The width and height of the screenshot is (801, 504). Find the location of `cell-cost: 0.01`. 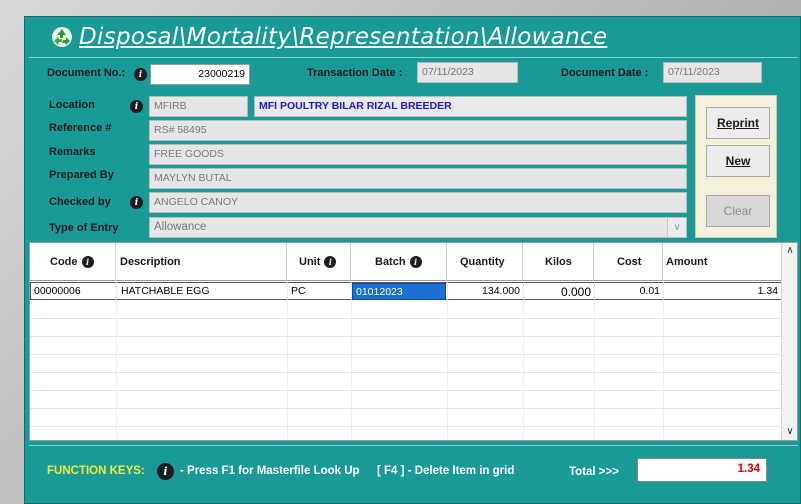

cell-cost: 0.01 is located at coordinates (629, 291).